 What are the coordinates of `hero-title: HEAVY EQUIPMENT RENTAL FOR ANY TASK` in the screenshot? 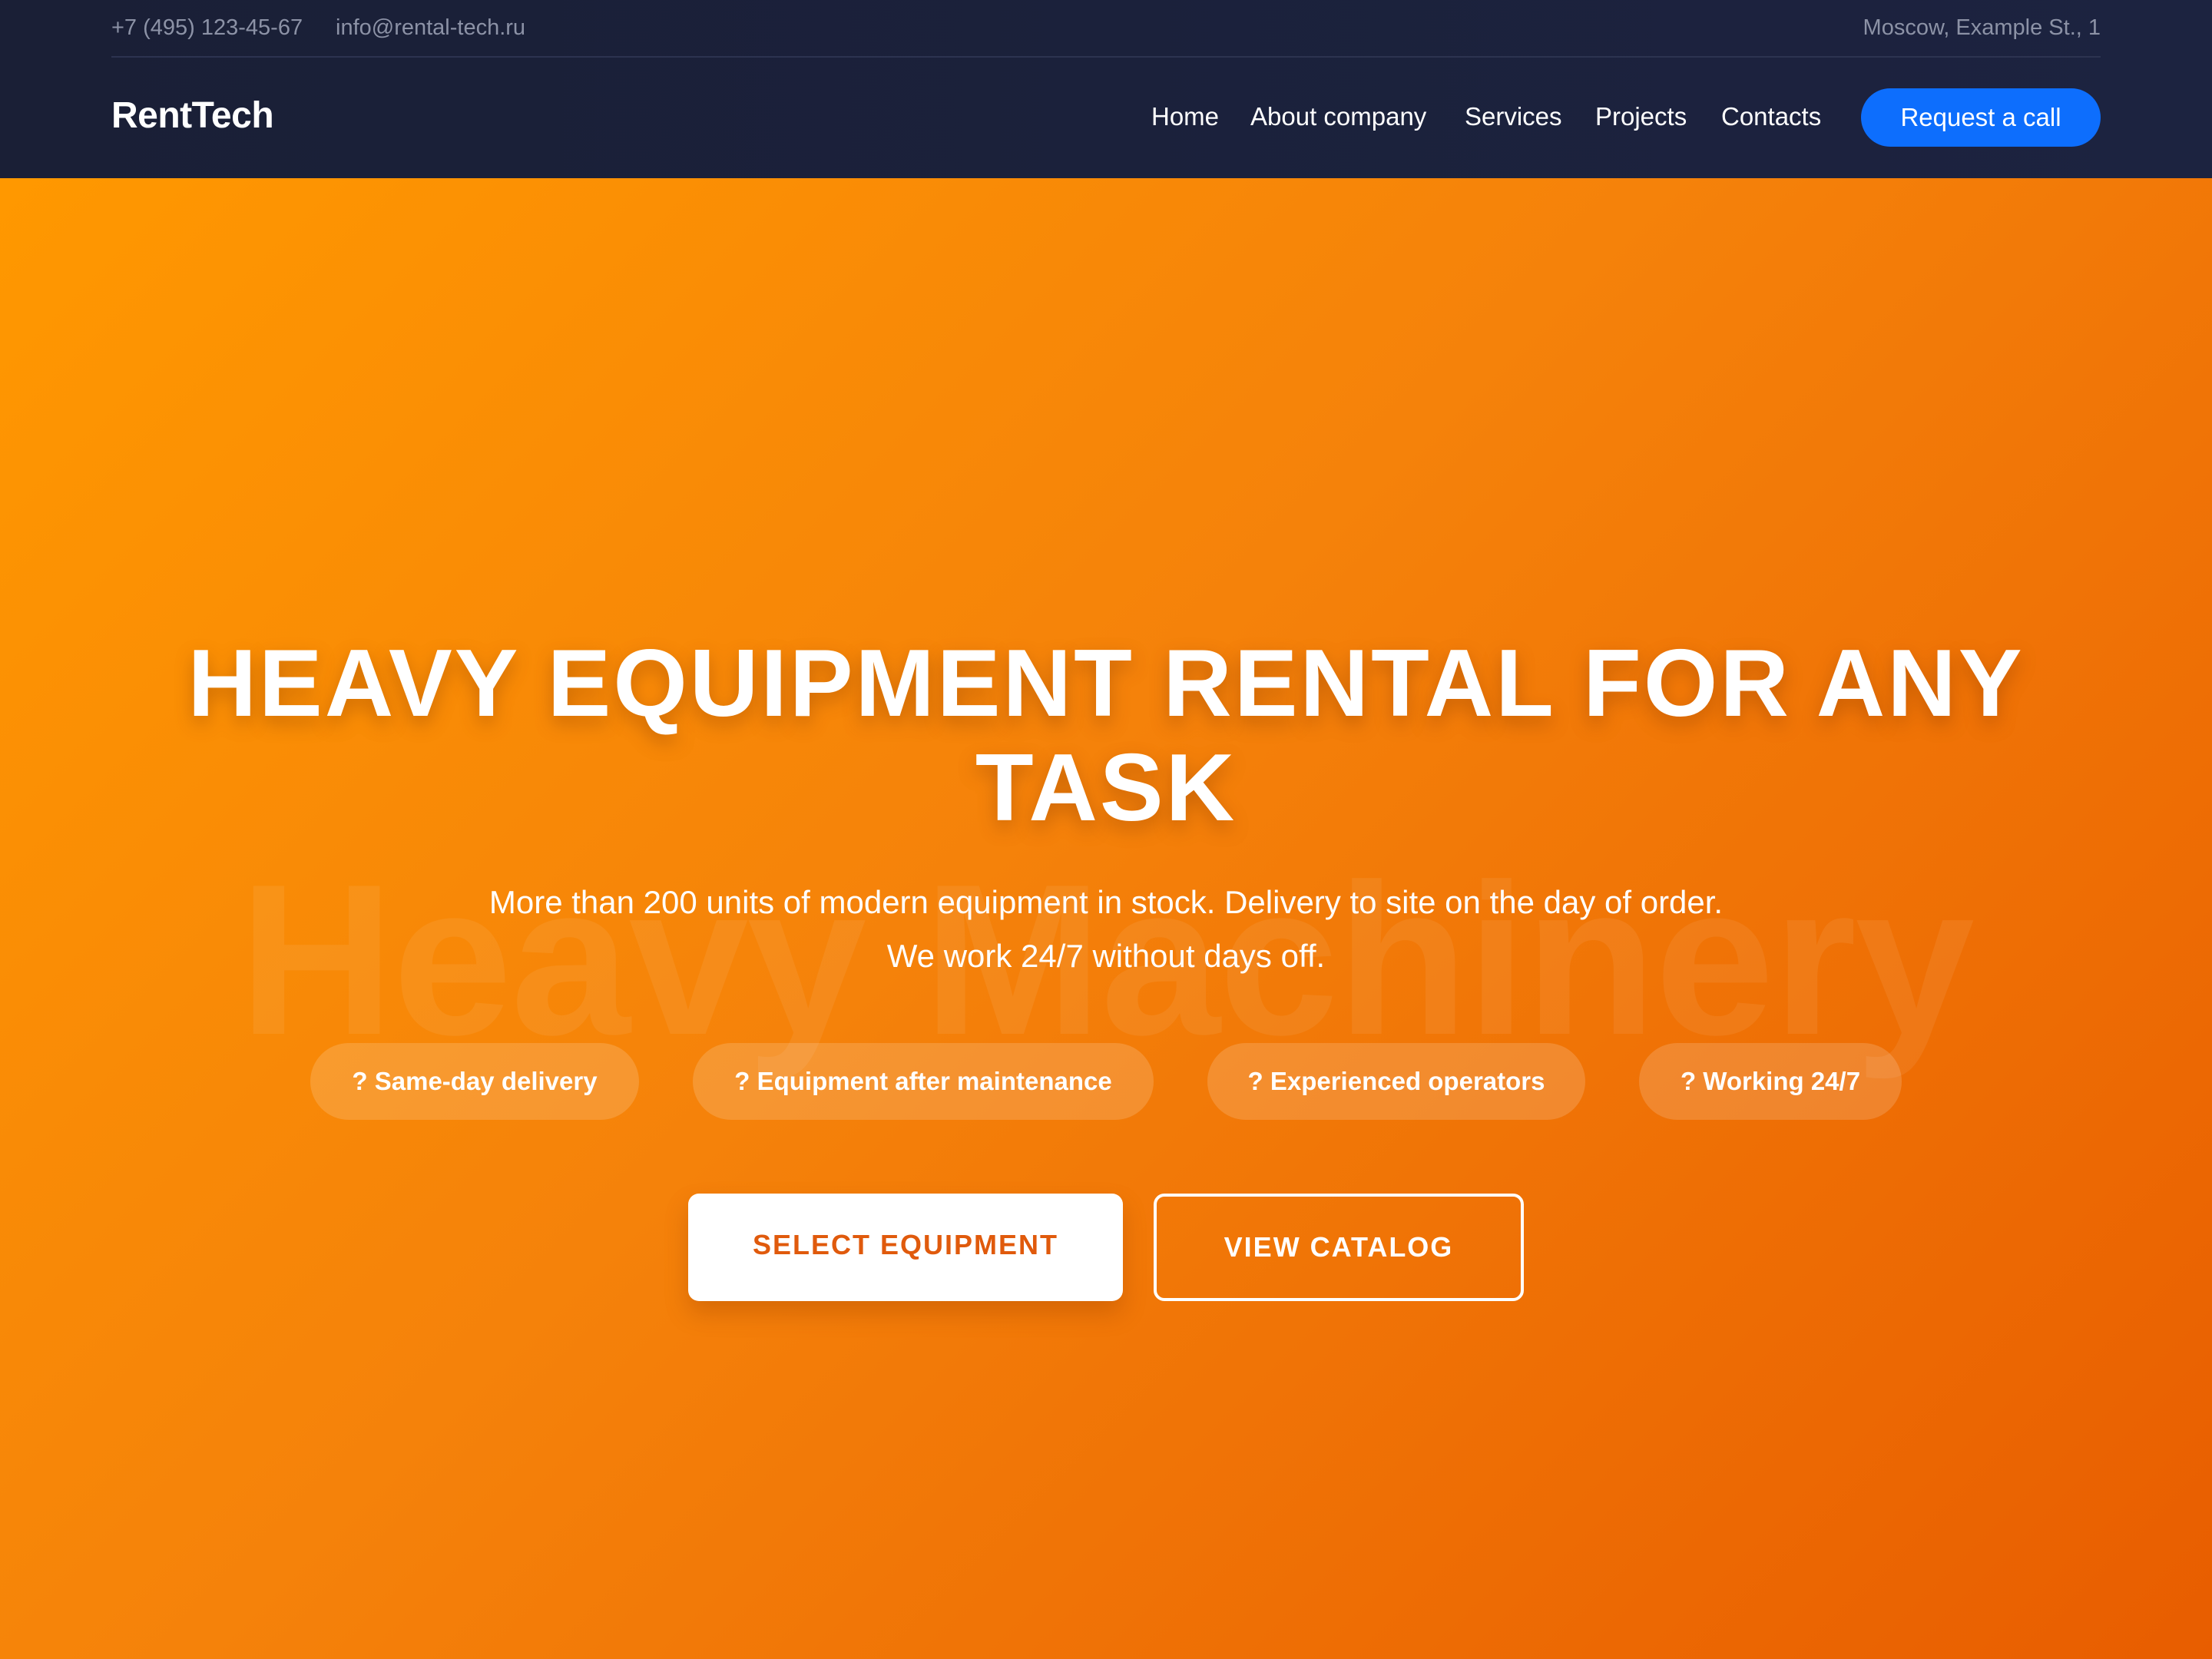 It's located at (1106, 736).